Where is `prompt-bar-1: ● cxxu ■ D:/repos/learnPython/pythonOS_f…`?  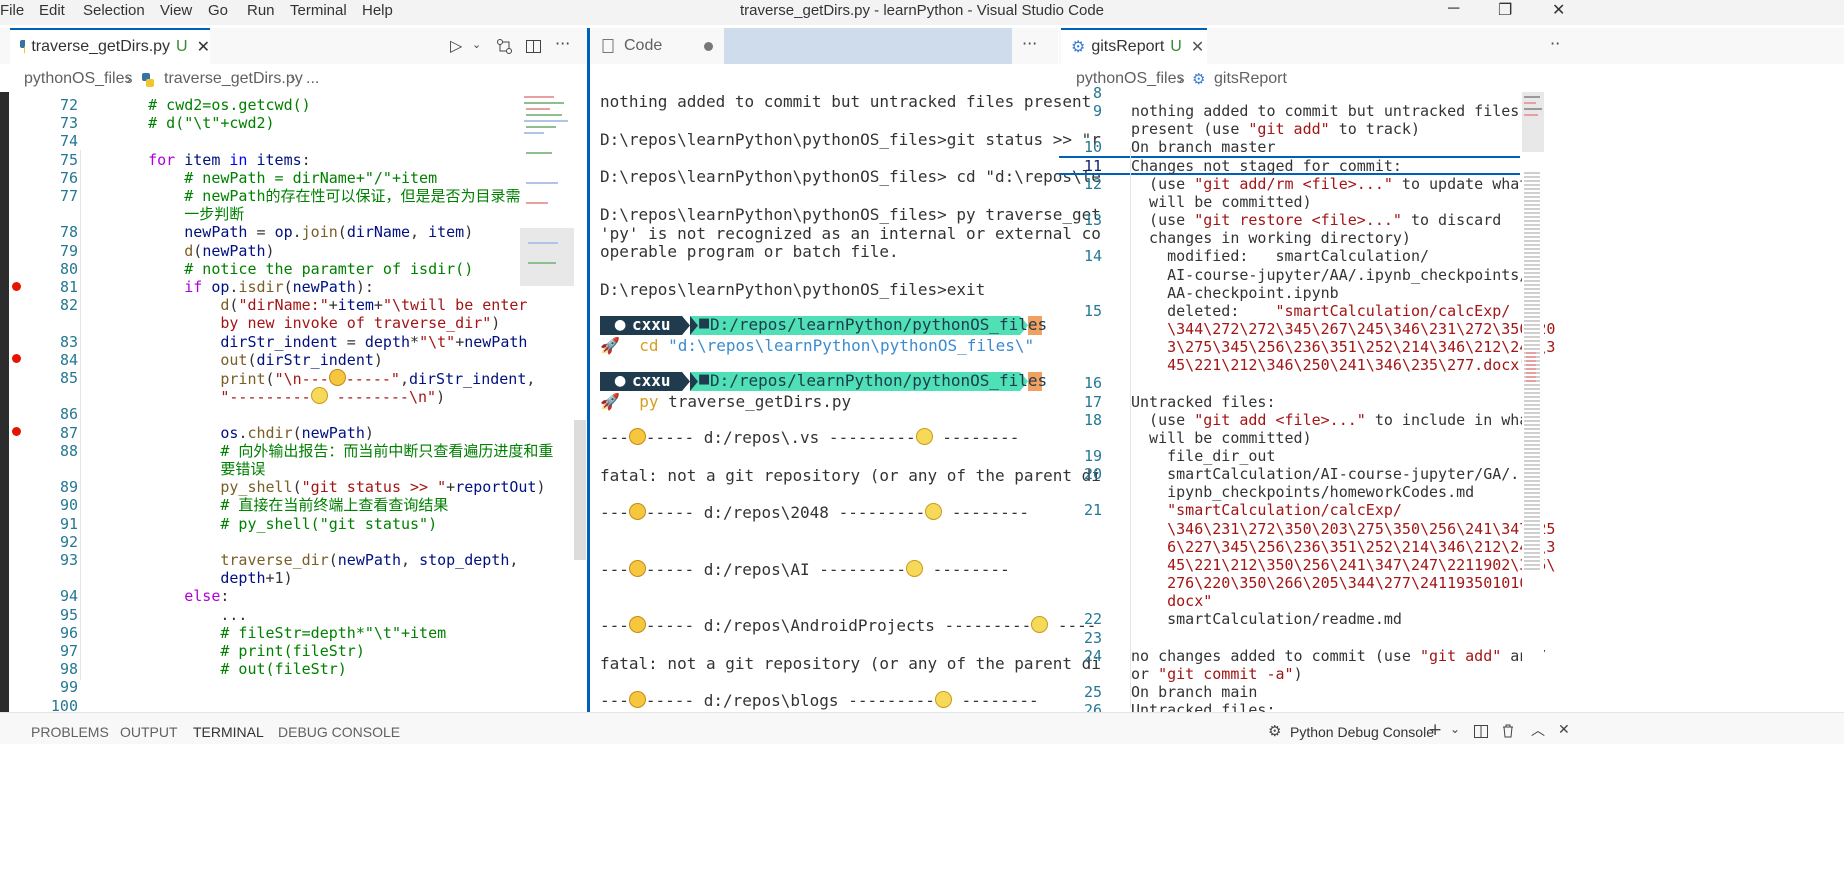
prompt-bar-1: ● cxxu ■ D:/repos/learnPython/pythonOS_f… is located at coordinates (823, 325).